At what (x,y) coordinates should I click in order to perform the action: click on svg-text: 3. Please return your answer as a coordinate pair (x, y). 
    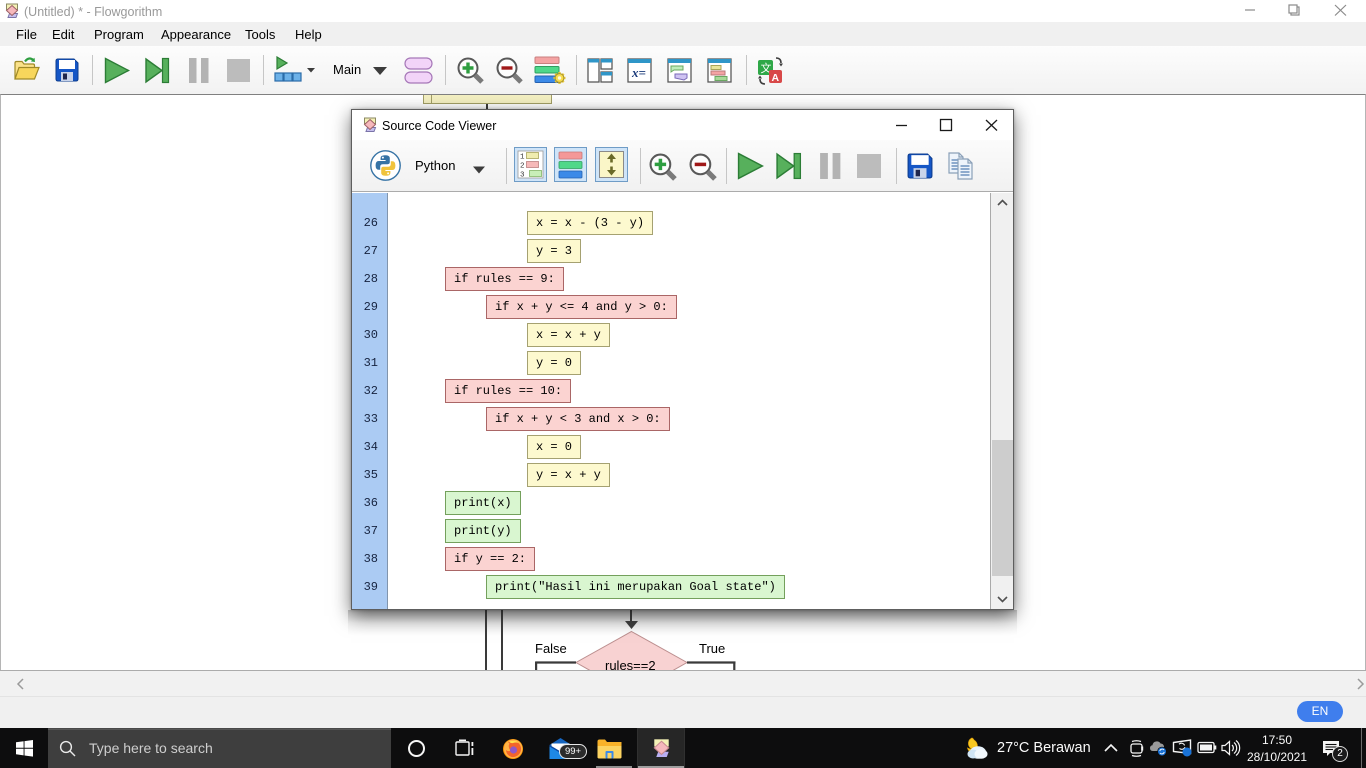
    Looking at the image, I should click on (522, 176).